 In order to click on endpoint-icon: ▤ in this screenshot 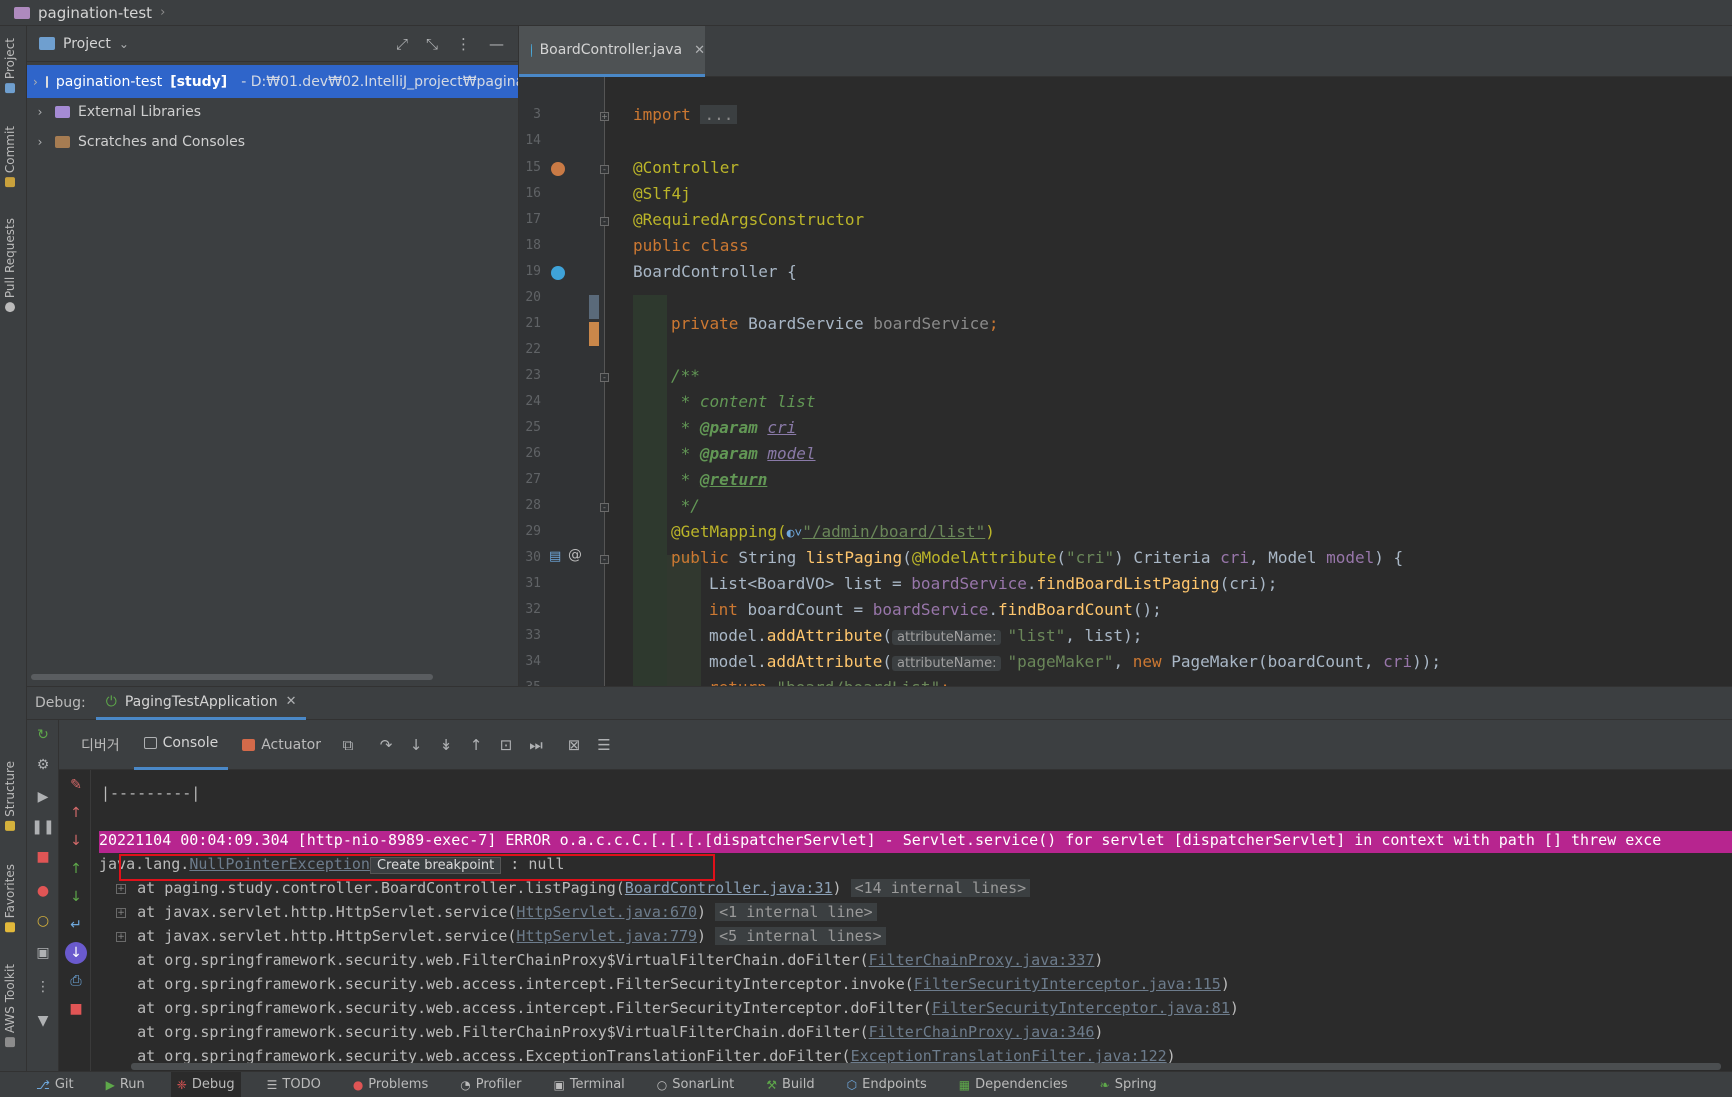, I will do `click(555, 556)`.